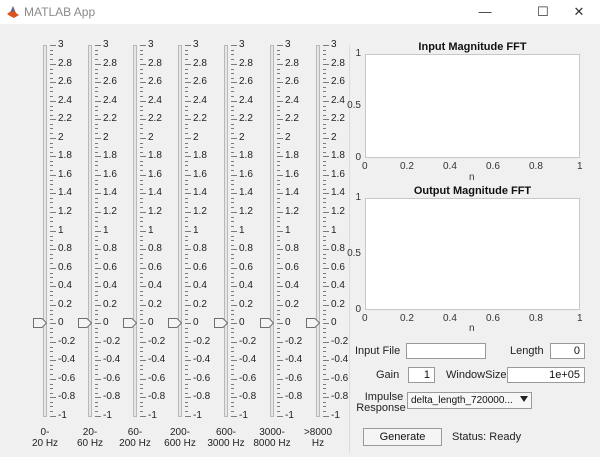 The height and width of the screenshot is (457, 600). I want to click on slider-tick-label: 0.4, so click(155, 285).